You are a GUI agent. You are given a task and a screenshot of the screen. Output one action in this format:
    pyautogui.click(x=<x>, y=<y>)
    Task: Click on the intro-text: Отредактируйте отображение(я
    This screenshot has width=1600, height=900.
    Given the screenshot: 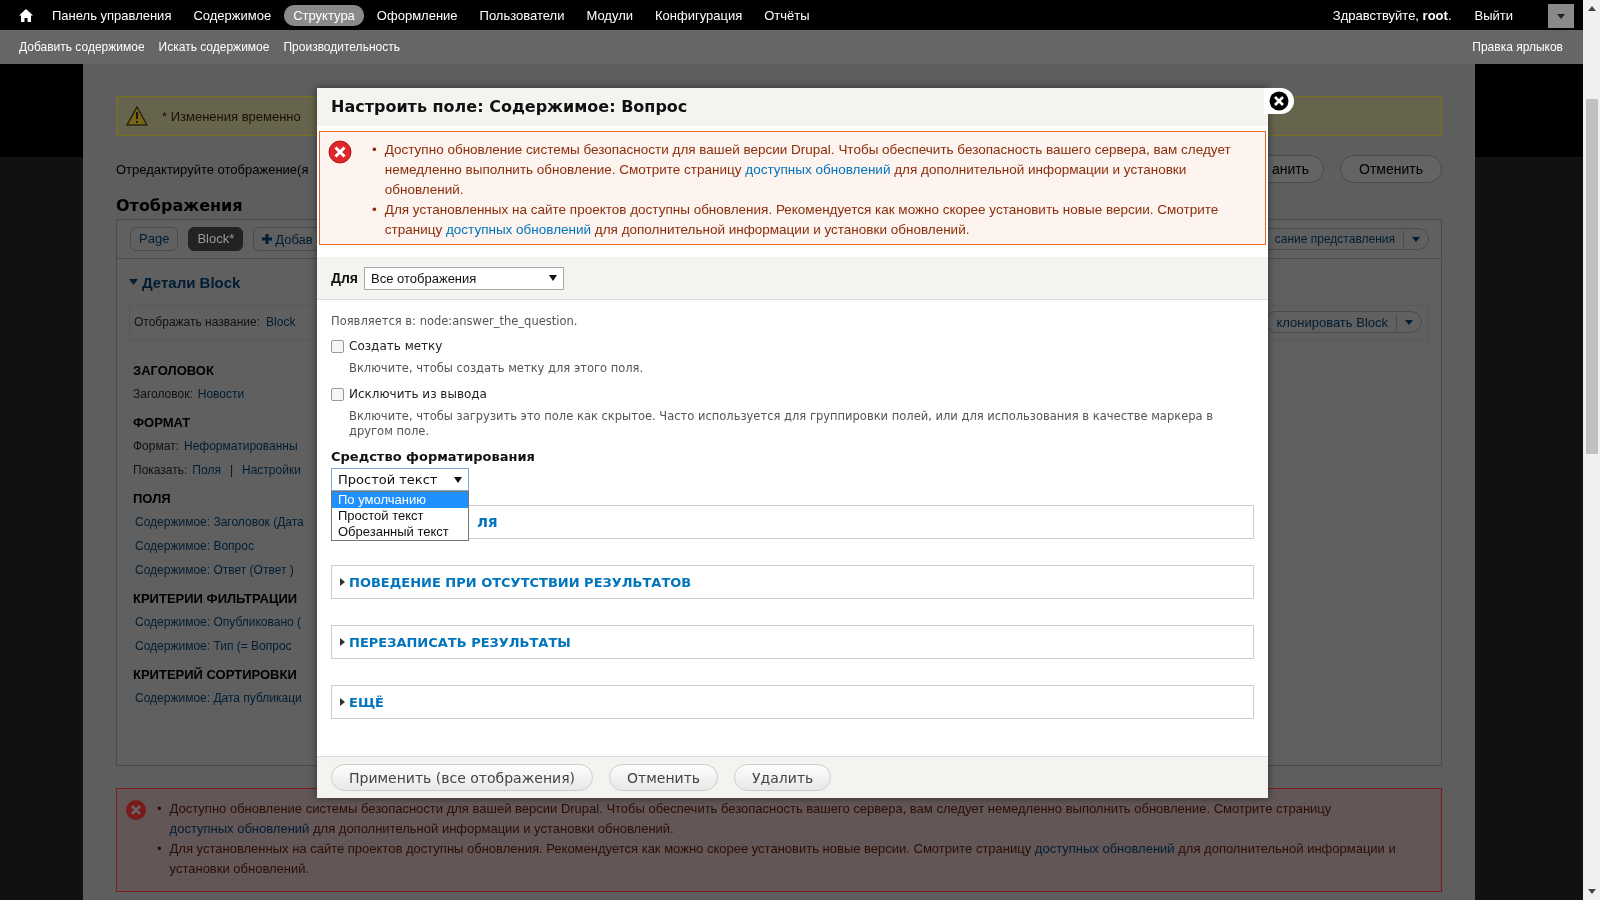 What is the action you would take?
    pyautogui.click(x=212, y=169)
    